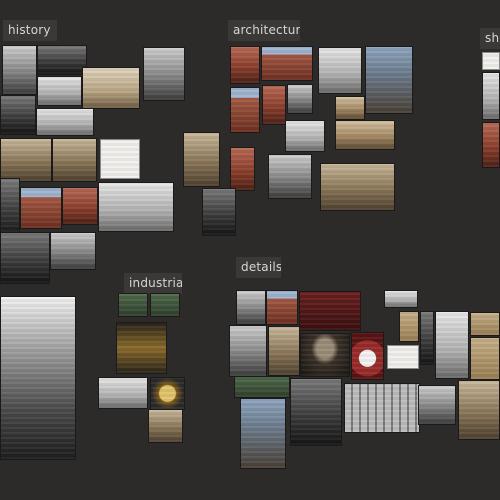  What do you see at coordinates (490, 38) in the screenshot?
I see `cluster-label-partial: sha` at bounding box center [490, 38].